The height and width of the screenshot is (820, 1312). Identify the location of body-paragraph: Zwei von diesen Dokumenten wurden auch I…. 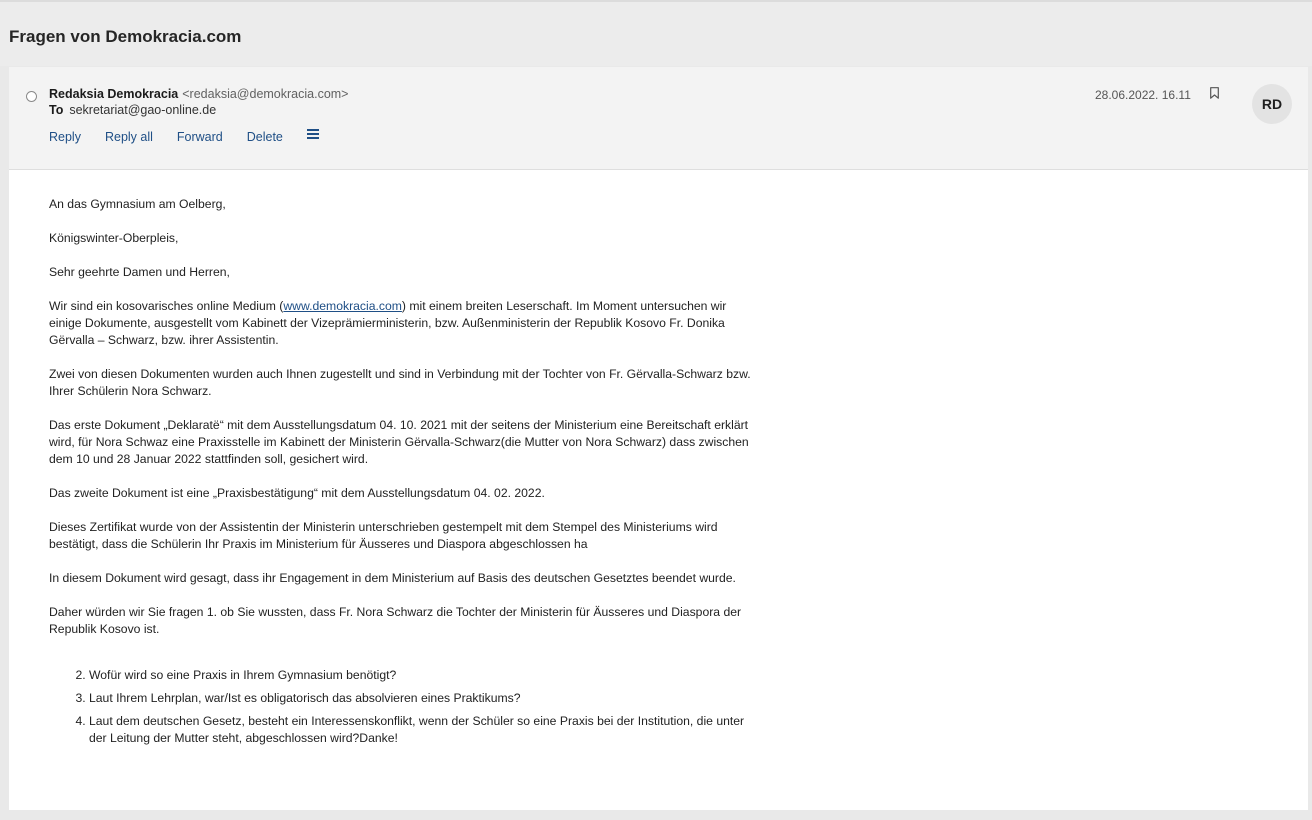
(400, 382).